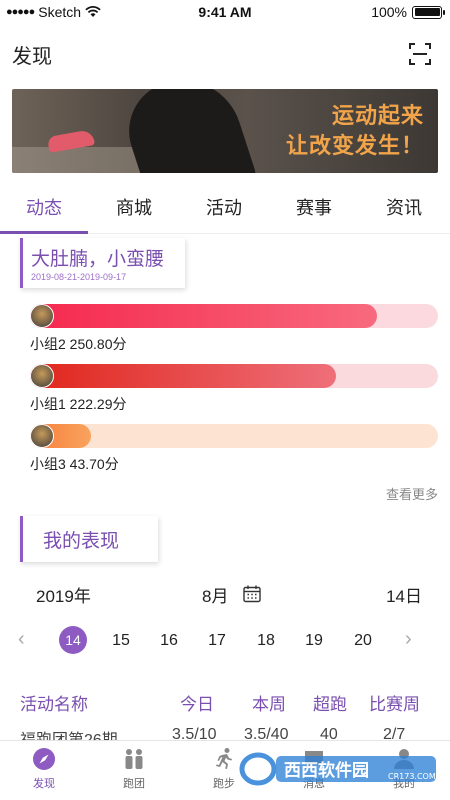 This screenshot has width=450, height=800. I want to click on promo-banner: 运动起来 让改变发生！, so click(225, 131).